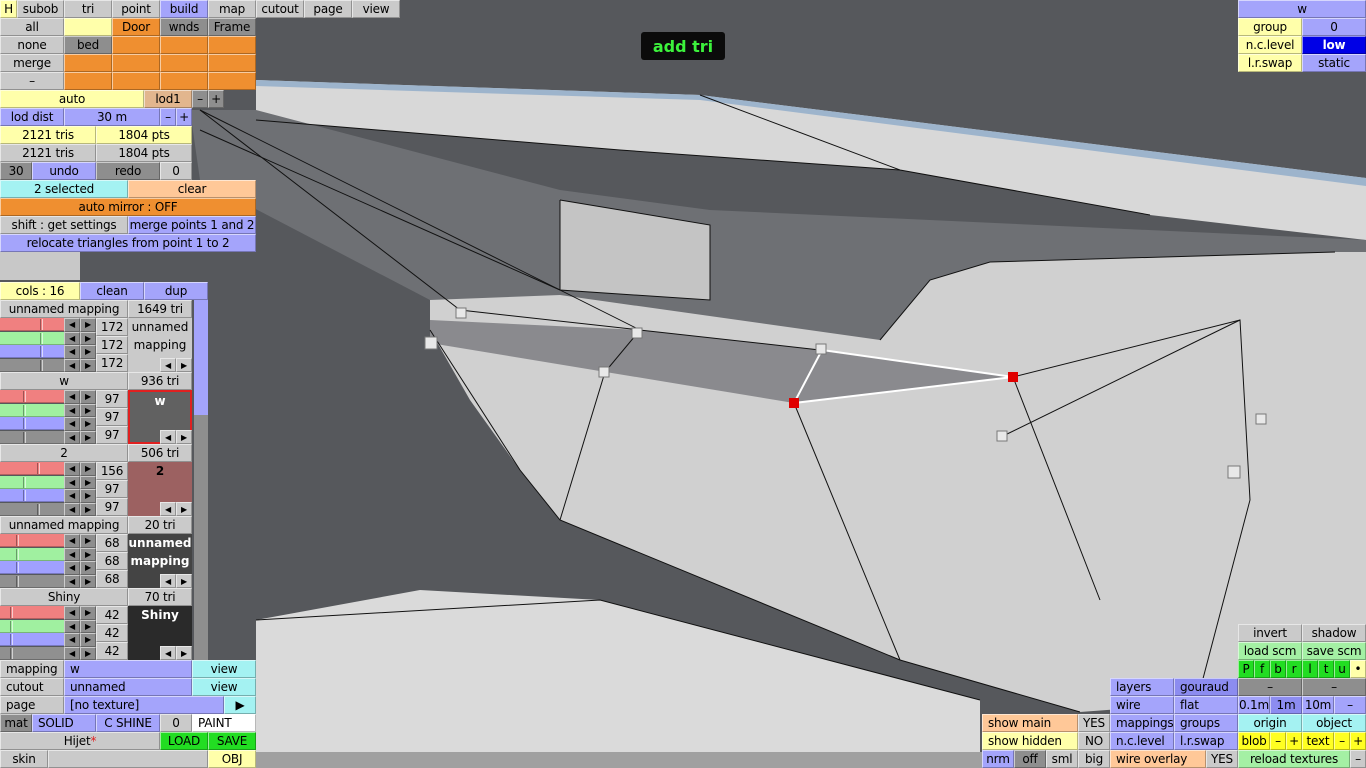 Image resolution: width=1366 pixels, height=768 pixels. What do you see at coordinates (1326, 669) in the screenshot?
I see `view-t-button: t` at bounding box center [1326, 669].